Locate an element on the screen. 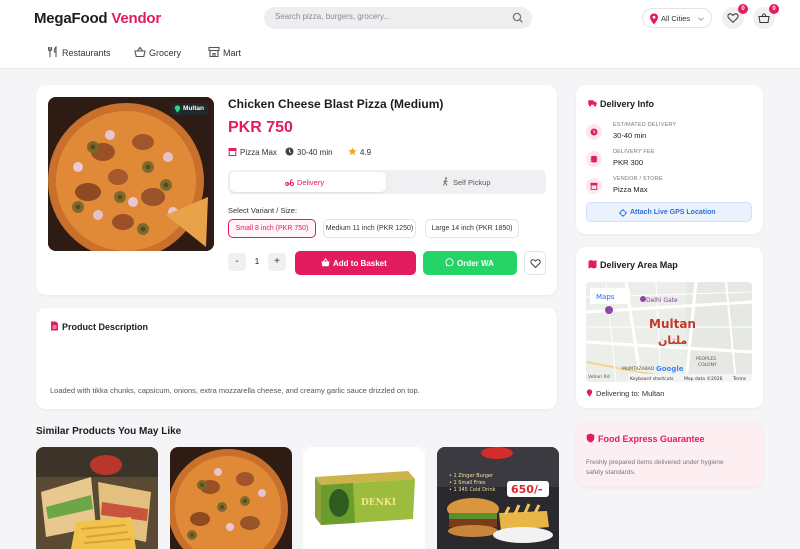 The image size is (800, 549). attach-gps-label: Attach Live GPS Location is located at coordinates (673, 212).